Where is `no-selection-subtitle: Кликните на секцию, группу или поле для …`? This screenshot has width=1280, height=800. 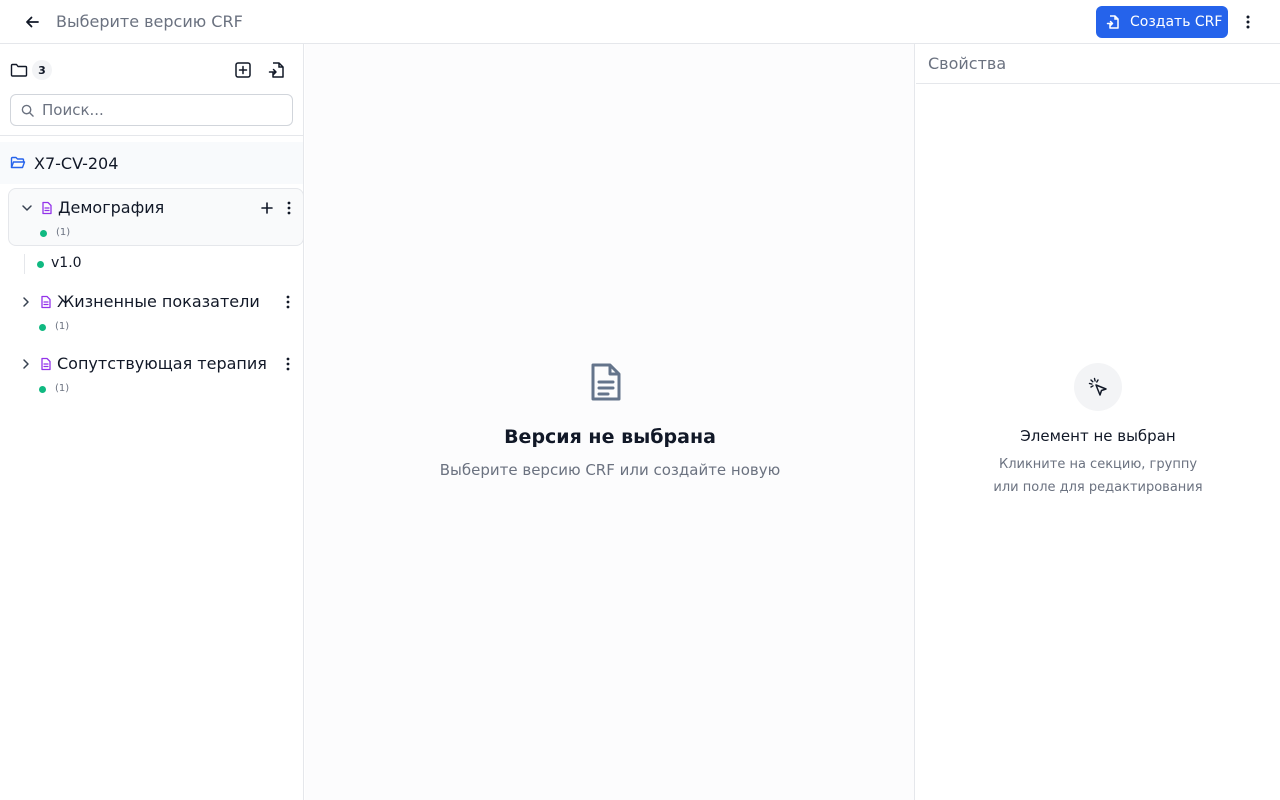
no-selection-subtitle: Кликните на секцию, группу или поле для … is located at coordinates (1098, 476).